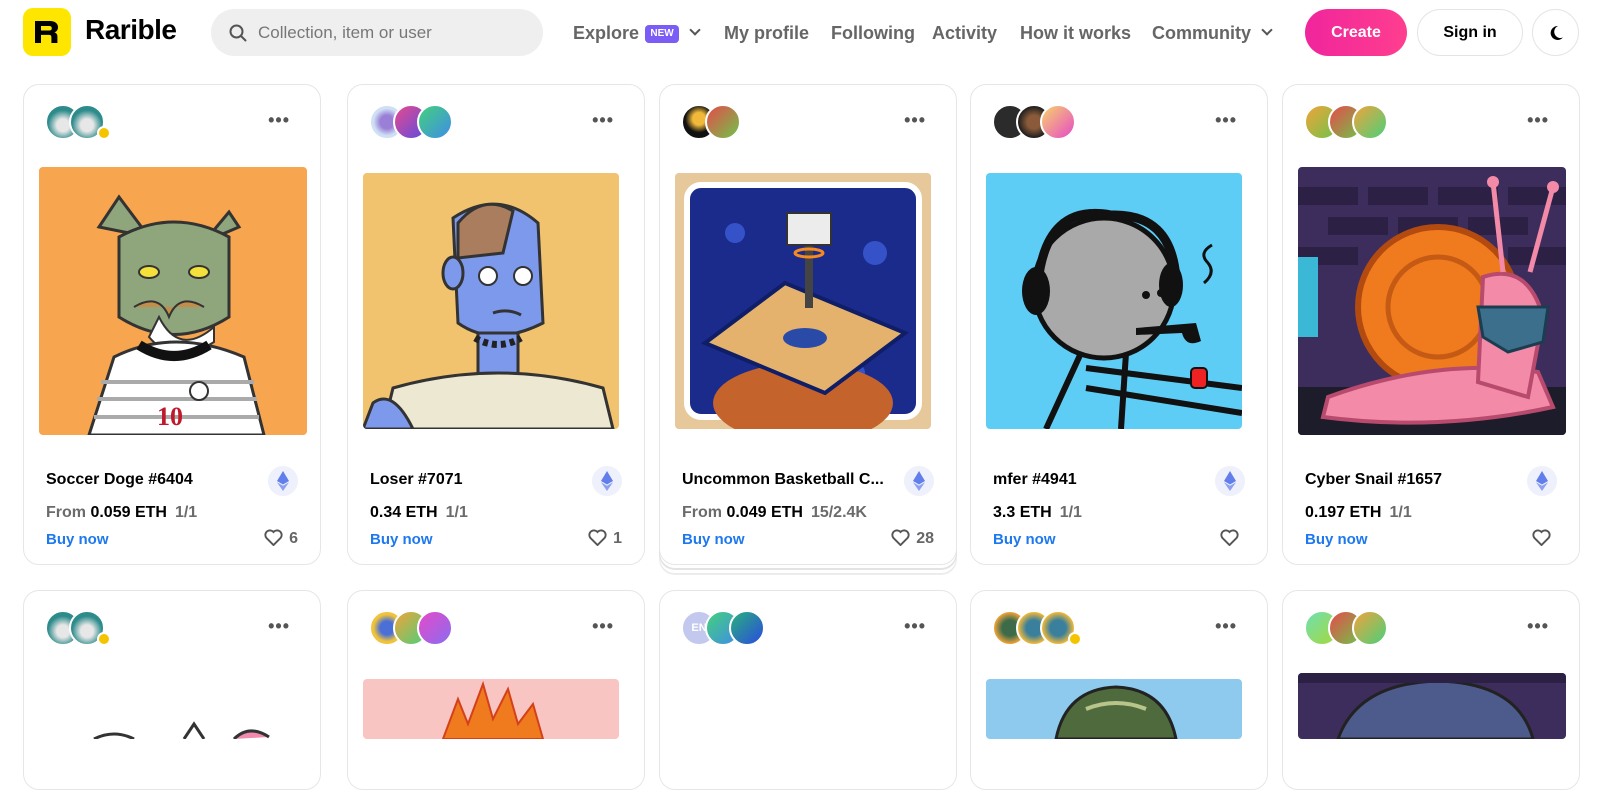  Describe the element at coordinates (131, 30) in the screenshot. I see `brand-name: Rarible` at that location.